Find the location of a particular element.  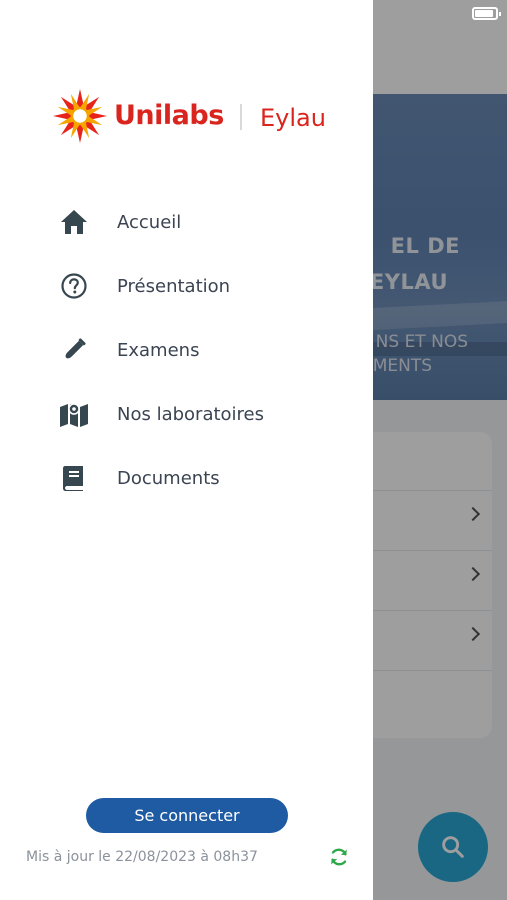

brand-logo: Unilabs Eylau is located at coordinates (192, 116).